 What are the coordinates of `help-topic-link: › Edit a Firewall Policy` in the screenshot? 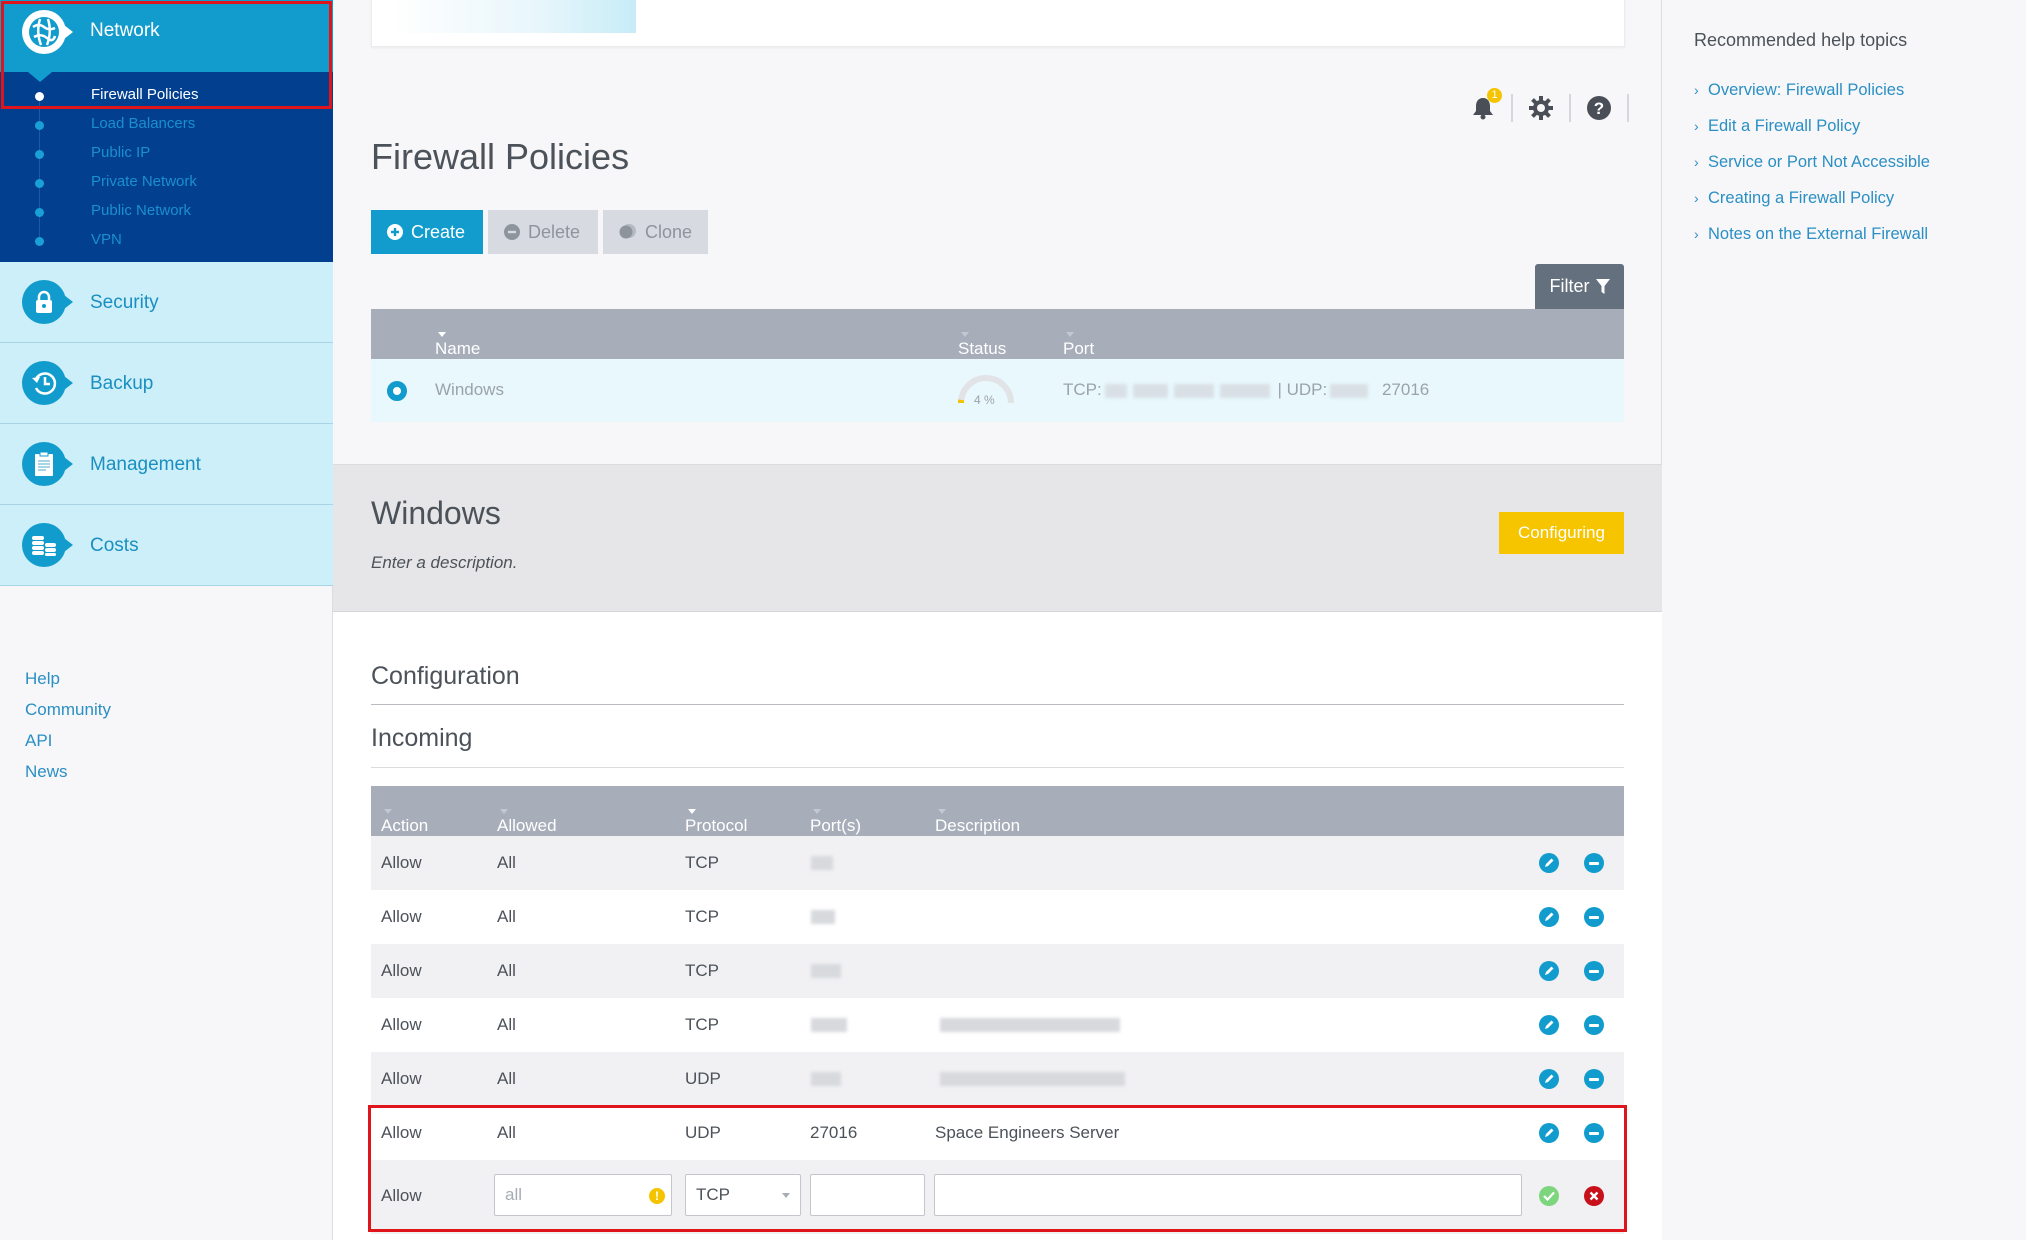 It's located at (1812, 126).